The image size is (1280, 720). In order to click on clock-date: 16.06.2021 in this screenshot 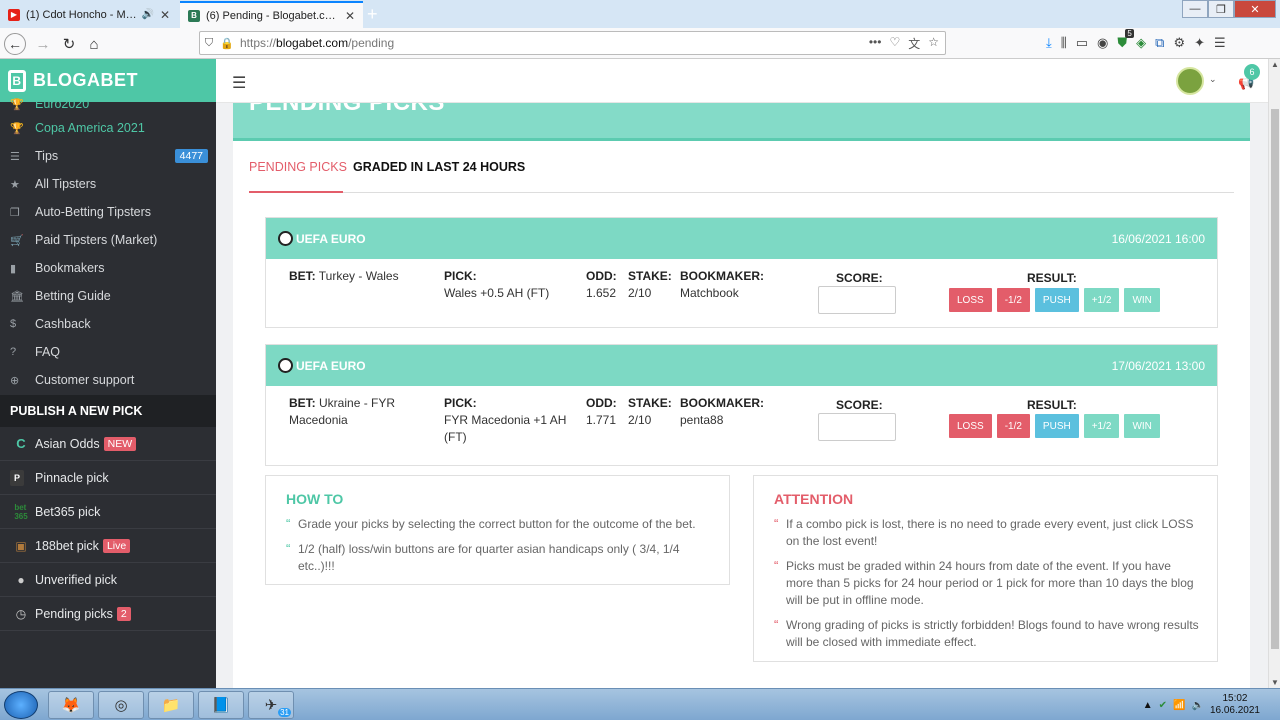, I will do `click(1234, 710)`.